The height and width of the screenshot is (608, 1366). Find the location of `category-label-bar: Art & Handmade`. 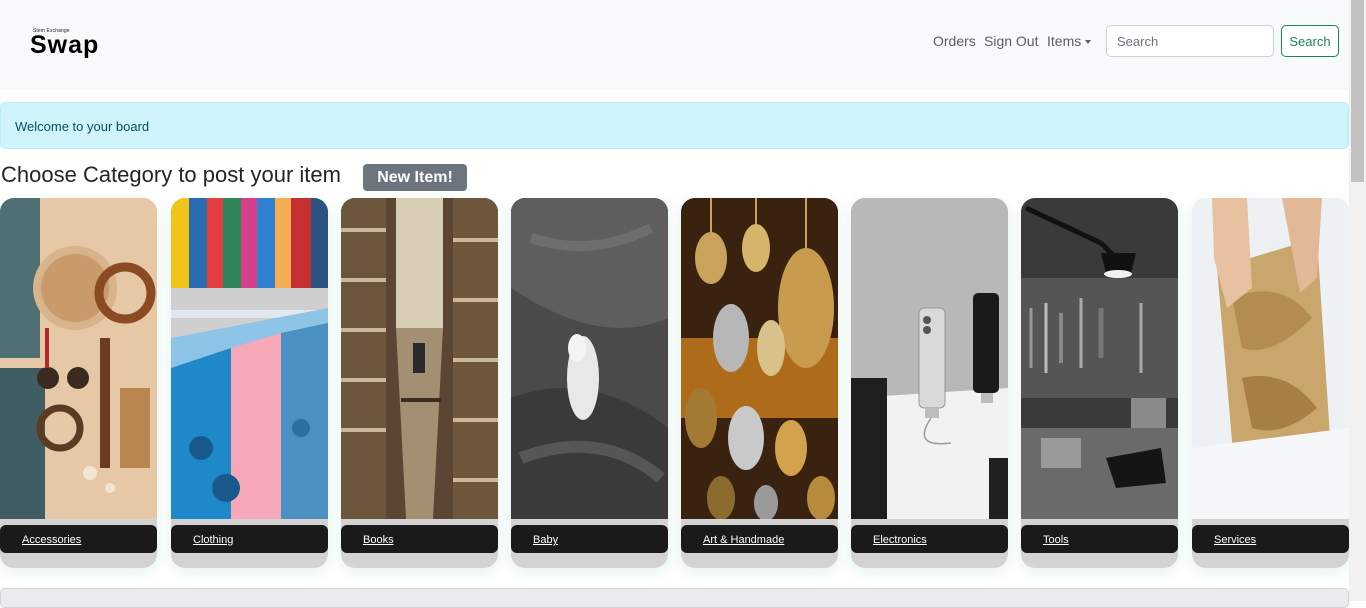

category-label-bar: Art & Handmade is located at coordinates (759, 539).